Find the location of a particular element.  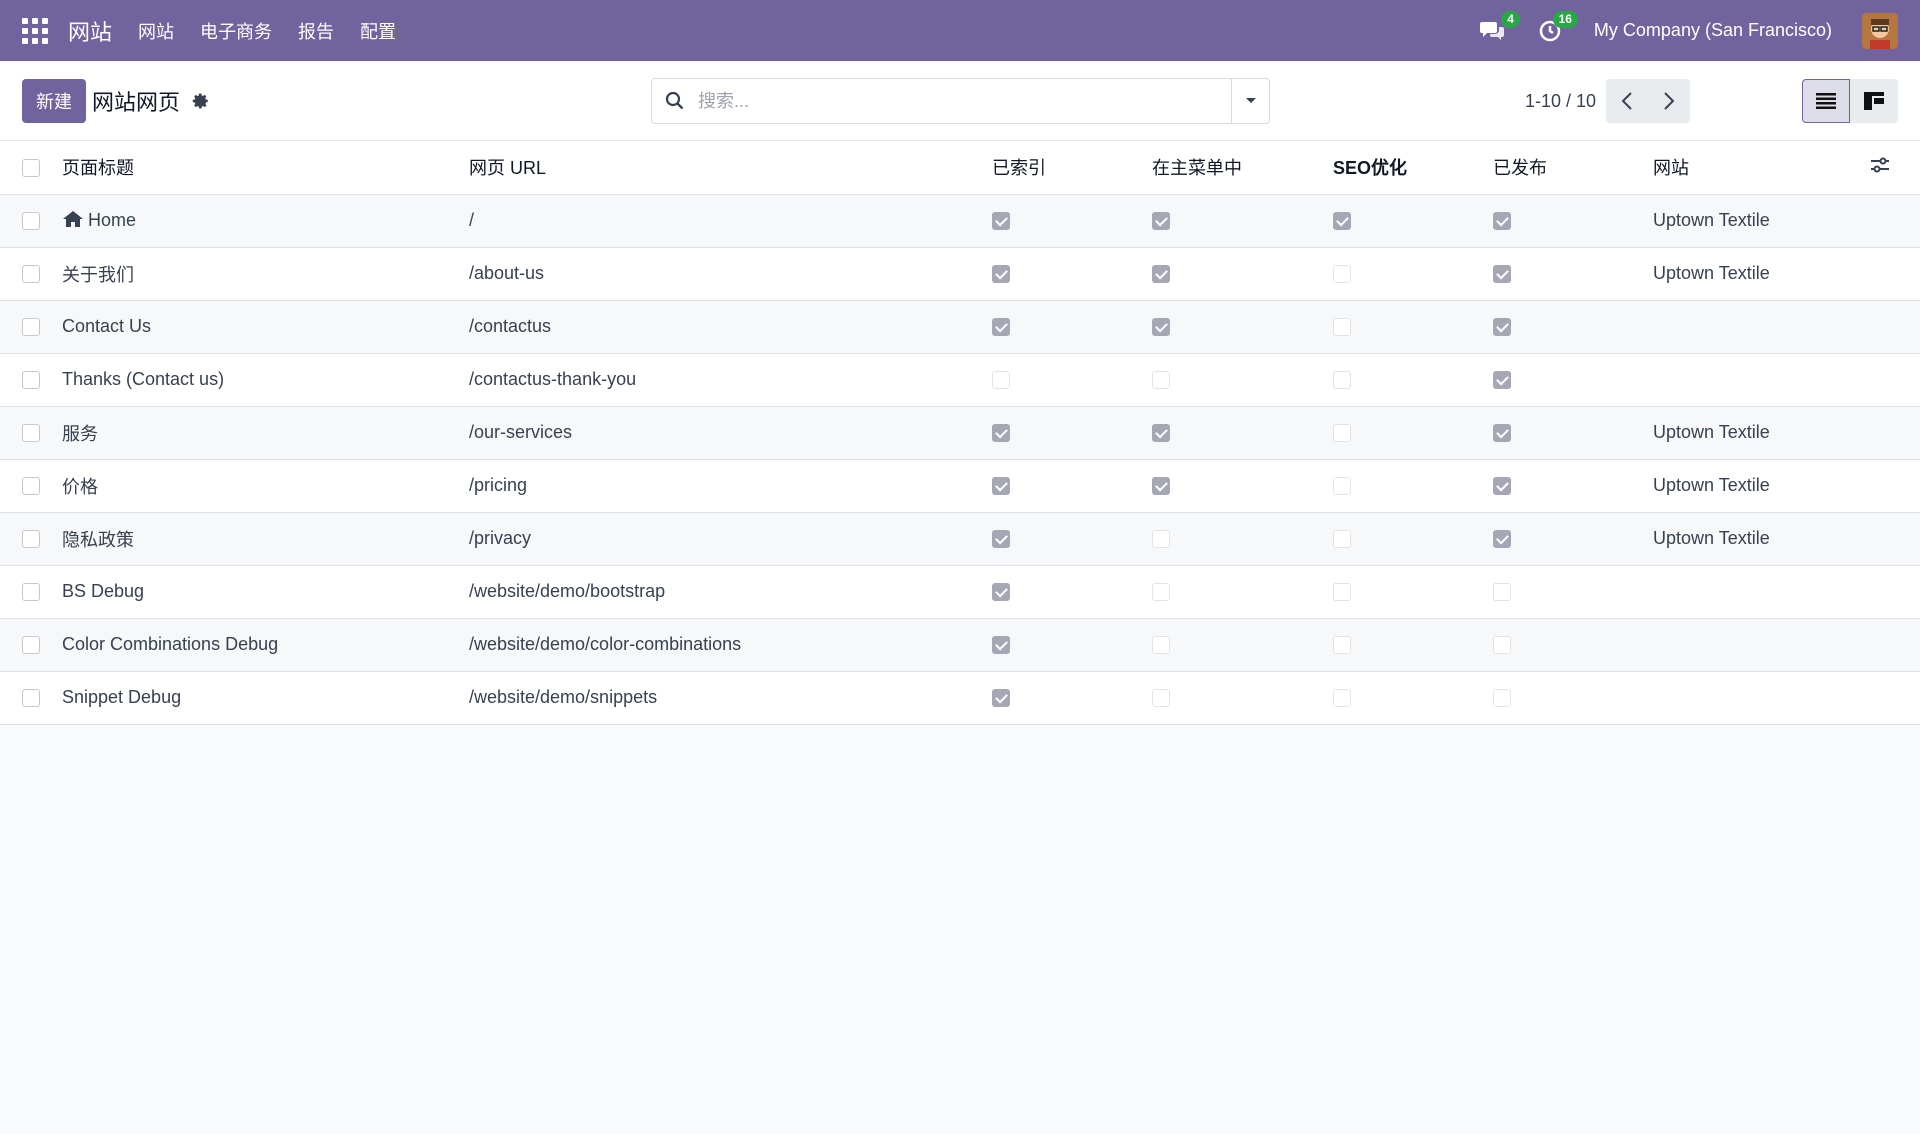

cell-page-title: BS Debug is located at coordinates (265, 591).